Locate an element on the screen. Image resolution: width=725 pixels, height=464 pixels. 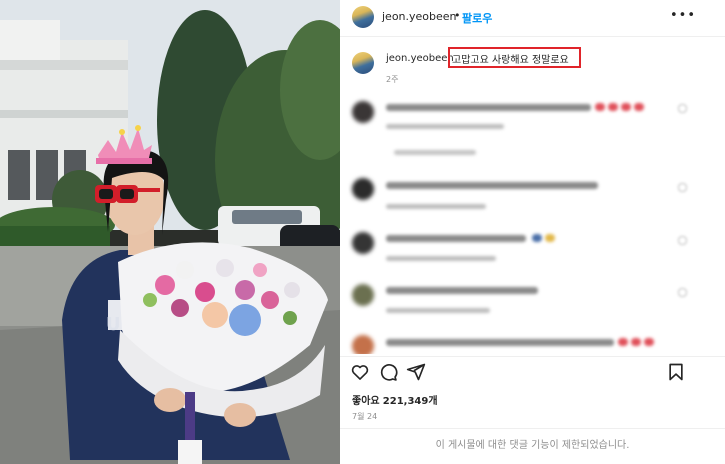
likes-number: 221,349개 is located at coordinates (410, 401).